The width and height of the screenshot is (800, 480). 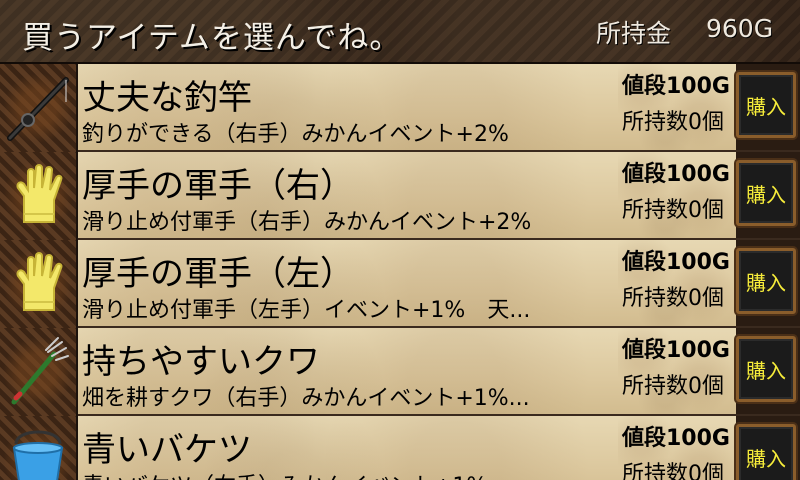 I want to click on item-name: 厚手の軍手（右）, so click(x=218, y=186).